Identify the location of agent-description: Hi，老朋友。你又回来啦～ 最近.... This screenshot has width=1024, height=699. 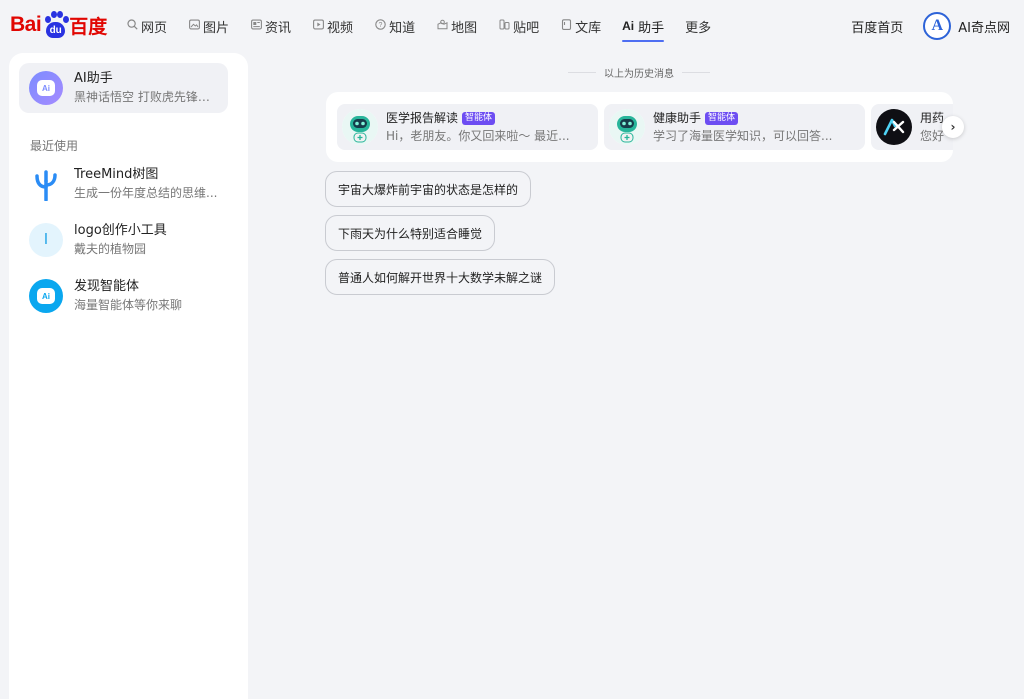
(478, 135).